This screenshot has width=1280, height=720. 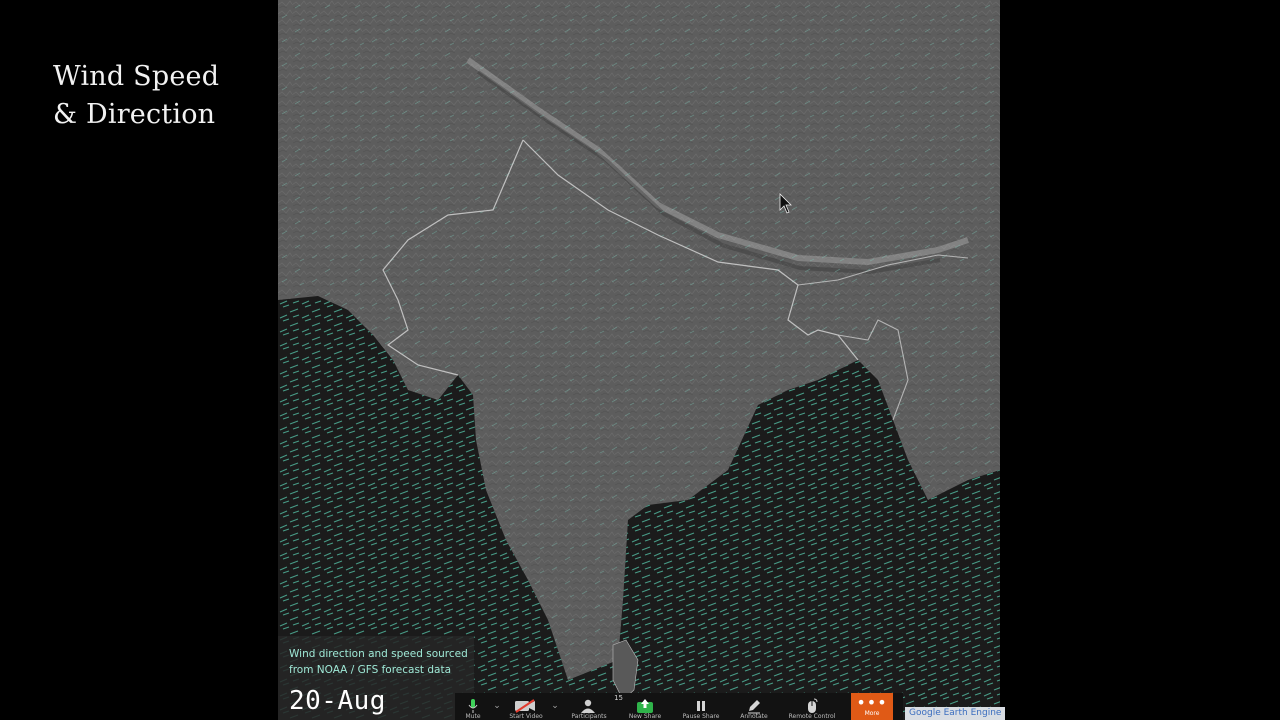 What do you see at coordinates (812, 716) in the screenshot?
I see `remote-control-label: Remote Control` at bounding box center [812, 716].